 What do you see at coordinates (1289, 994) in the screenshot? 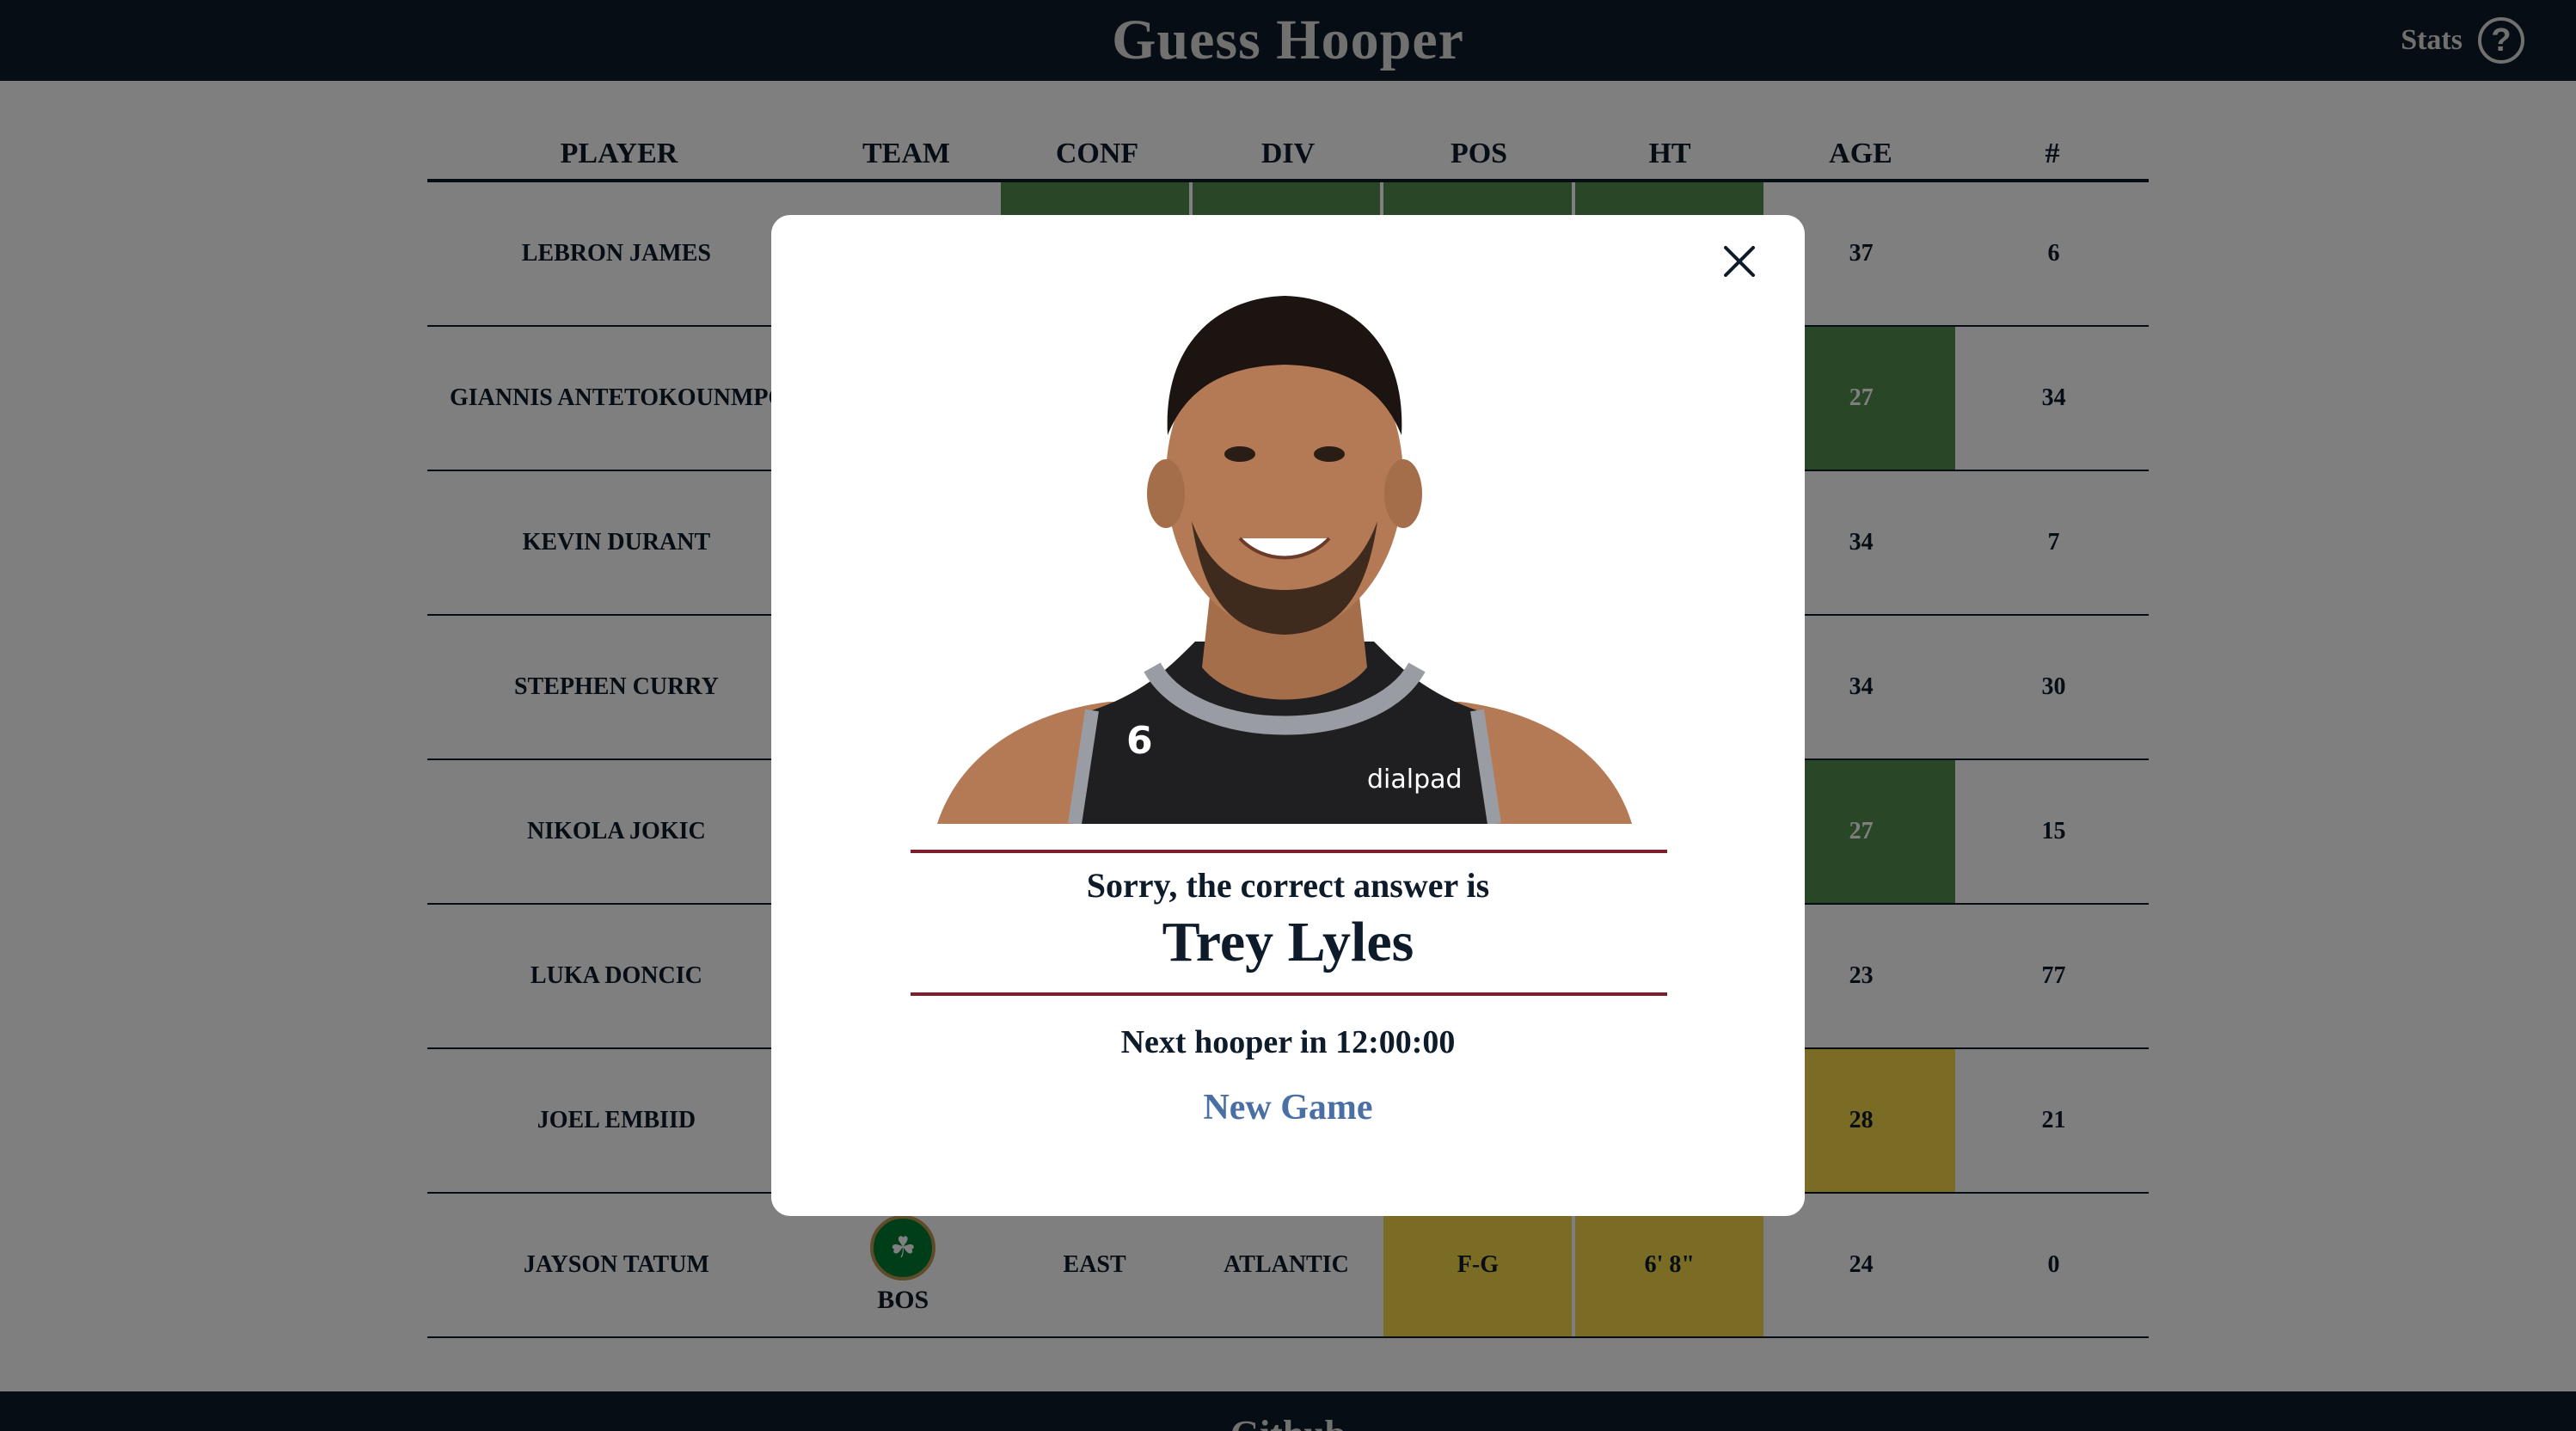
I see `divider-bottom` at bounding box center [1289, 994].